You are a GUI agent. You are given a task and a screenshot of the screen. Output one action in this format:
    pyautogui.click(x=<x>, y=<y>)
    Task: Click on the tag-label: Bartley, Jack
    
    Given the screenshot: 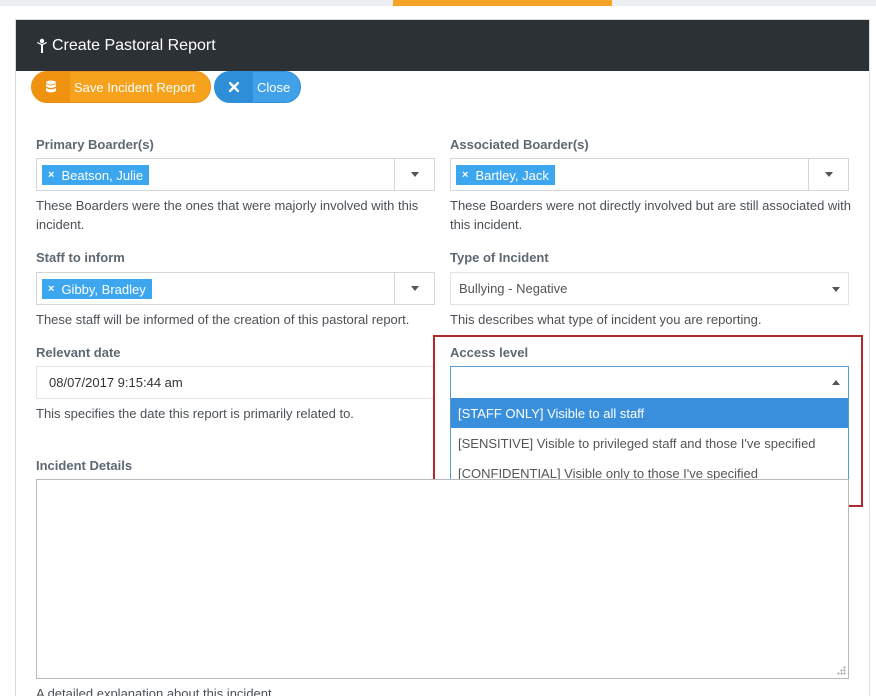 What is the action you would take?
    pyautogui.click(x=512, y=175)
    